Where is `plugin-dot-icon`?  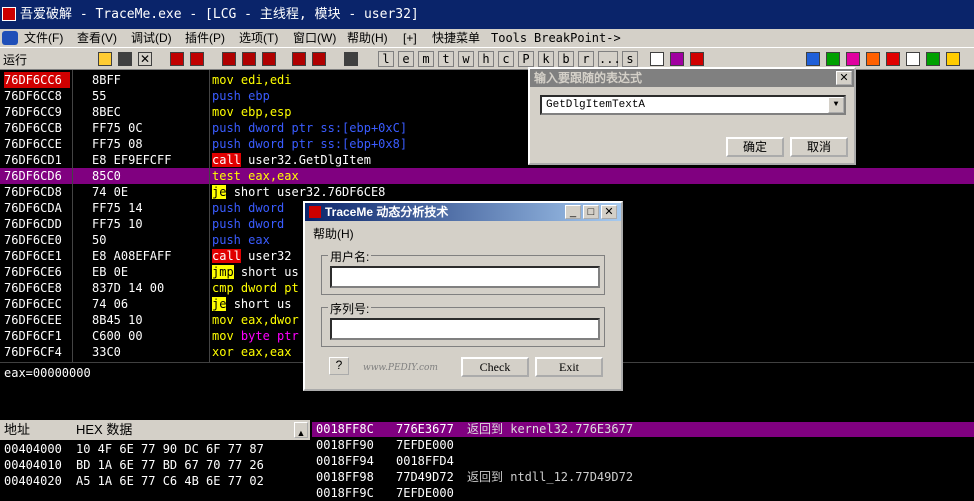
plugin-dot-icon is located at coordinates (873, 59).